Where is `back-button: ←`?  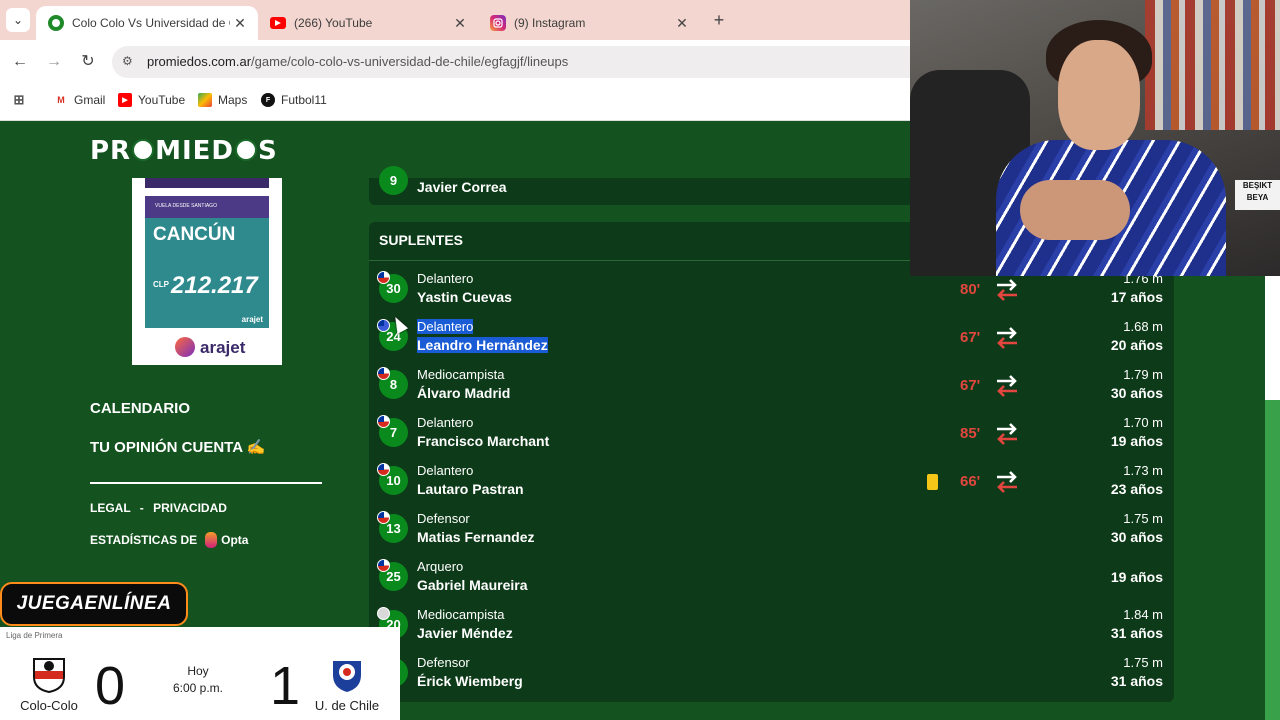 back-button: ← is located at coordinates (20, 62).